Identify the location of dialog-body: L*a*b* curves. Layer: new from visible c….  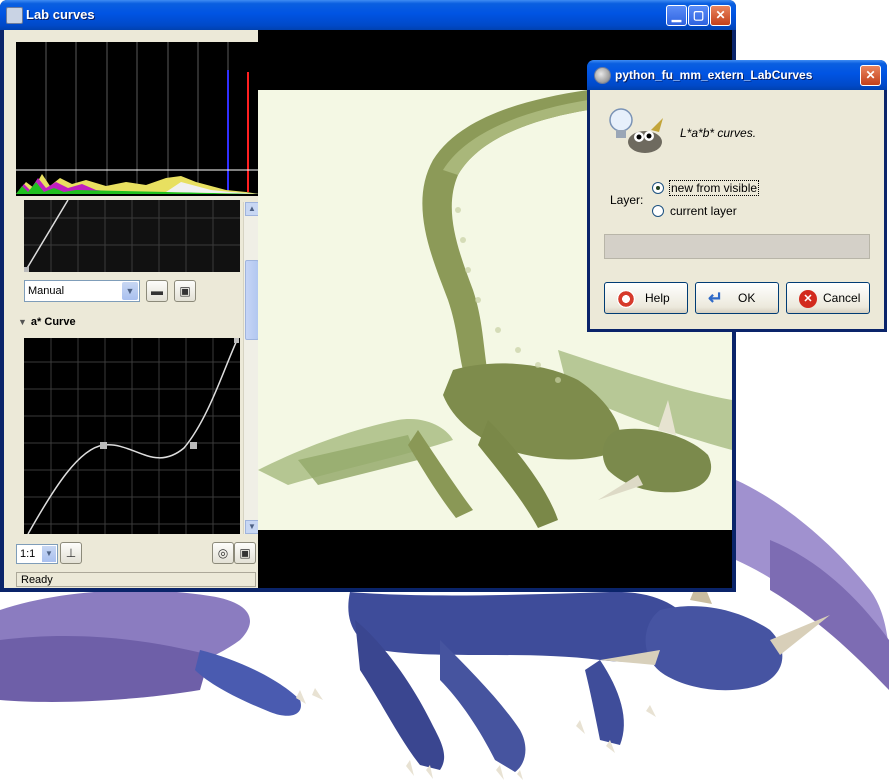
(737, 209).